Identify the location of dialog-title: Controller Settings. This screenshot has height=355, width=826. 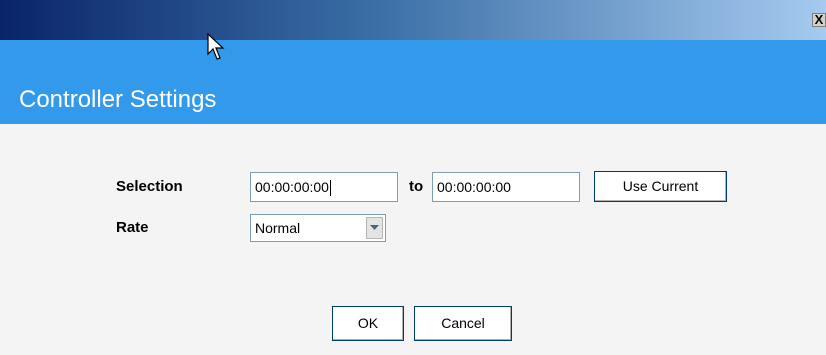
(118, 99).